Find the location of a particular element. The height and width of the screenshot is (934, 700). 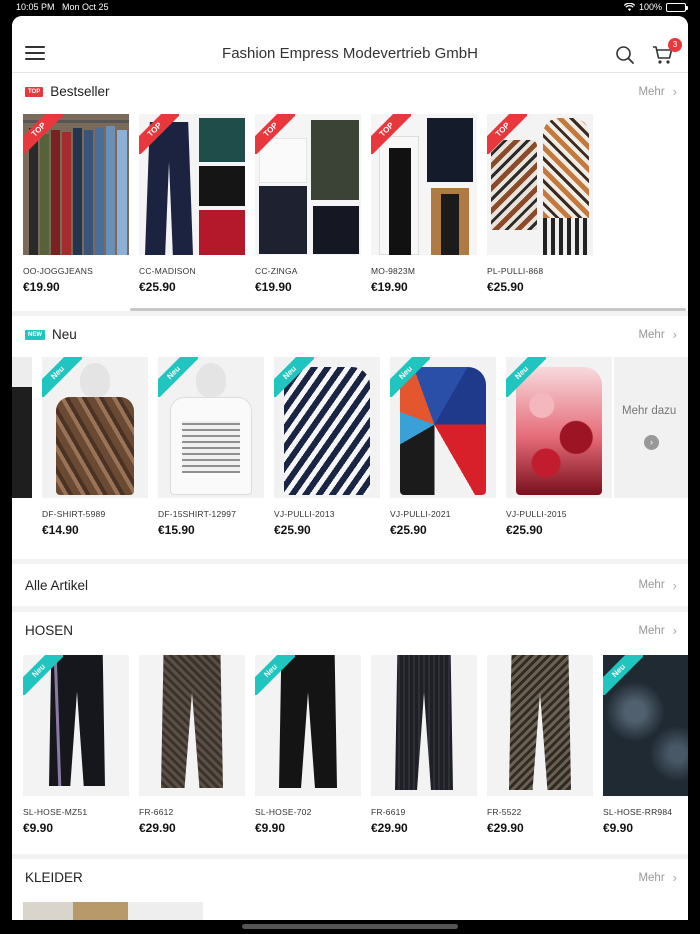

battery-percent: 100% is located at coordinates (650, 7).